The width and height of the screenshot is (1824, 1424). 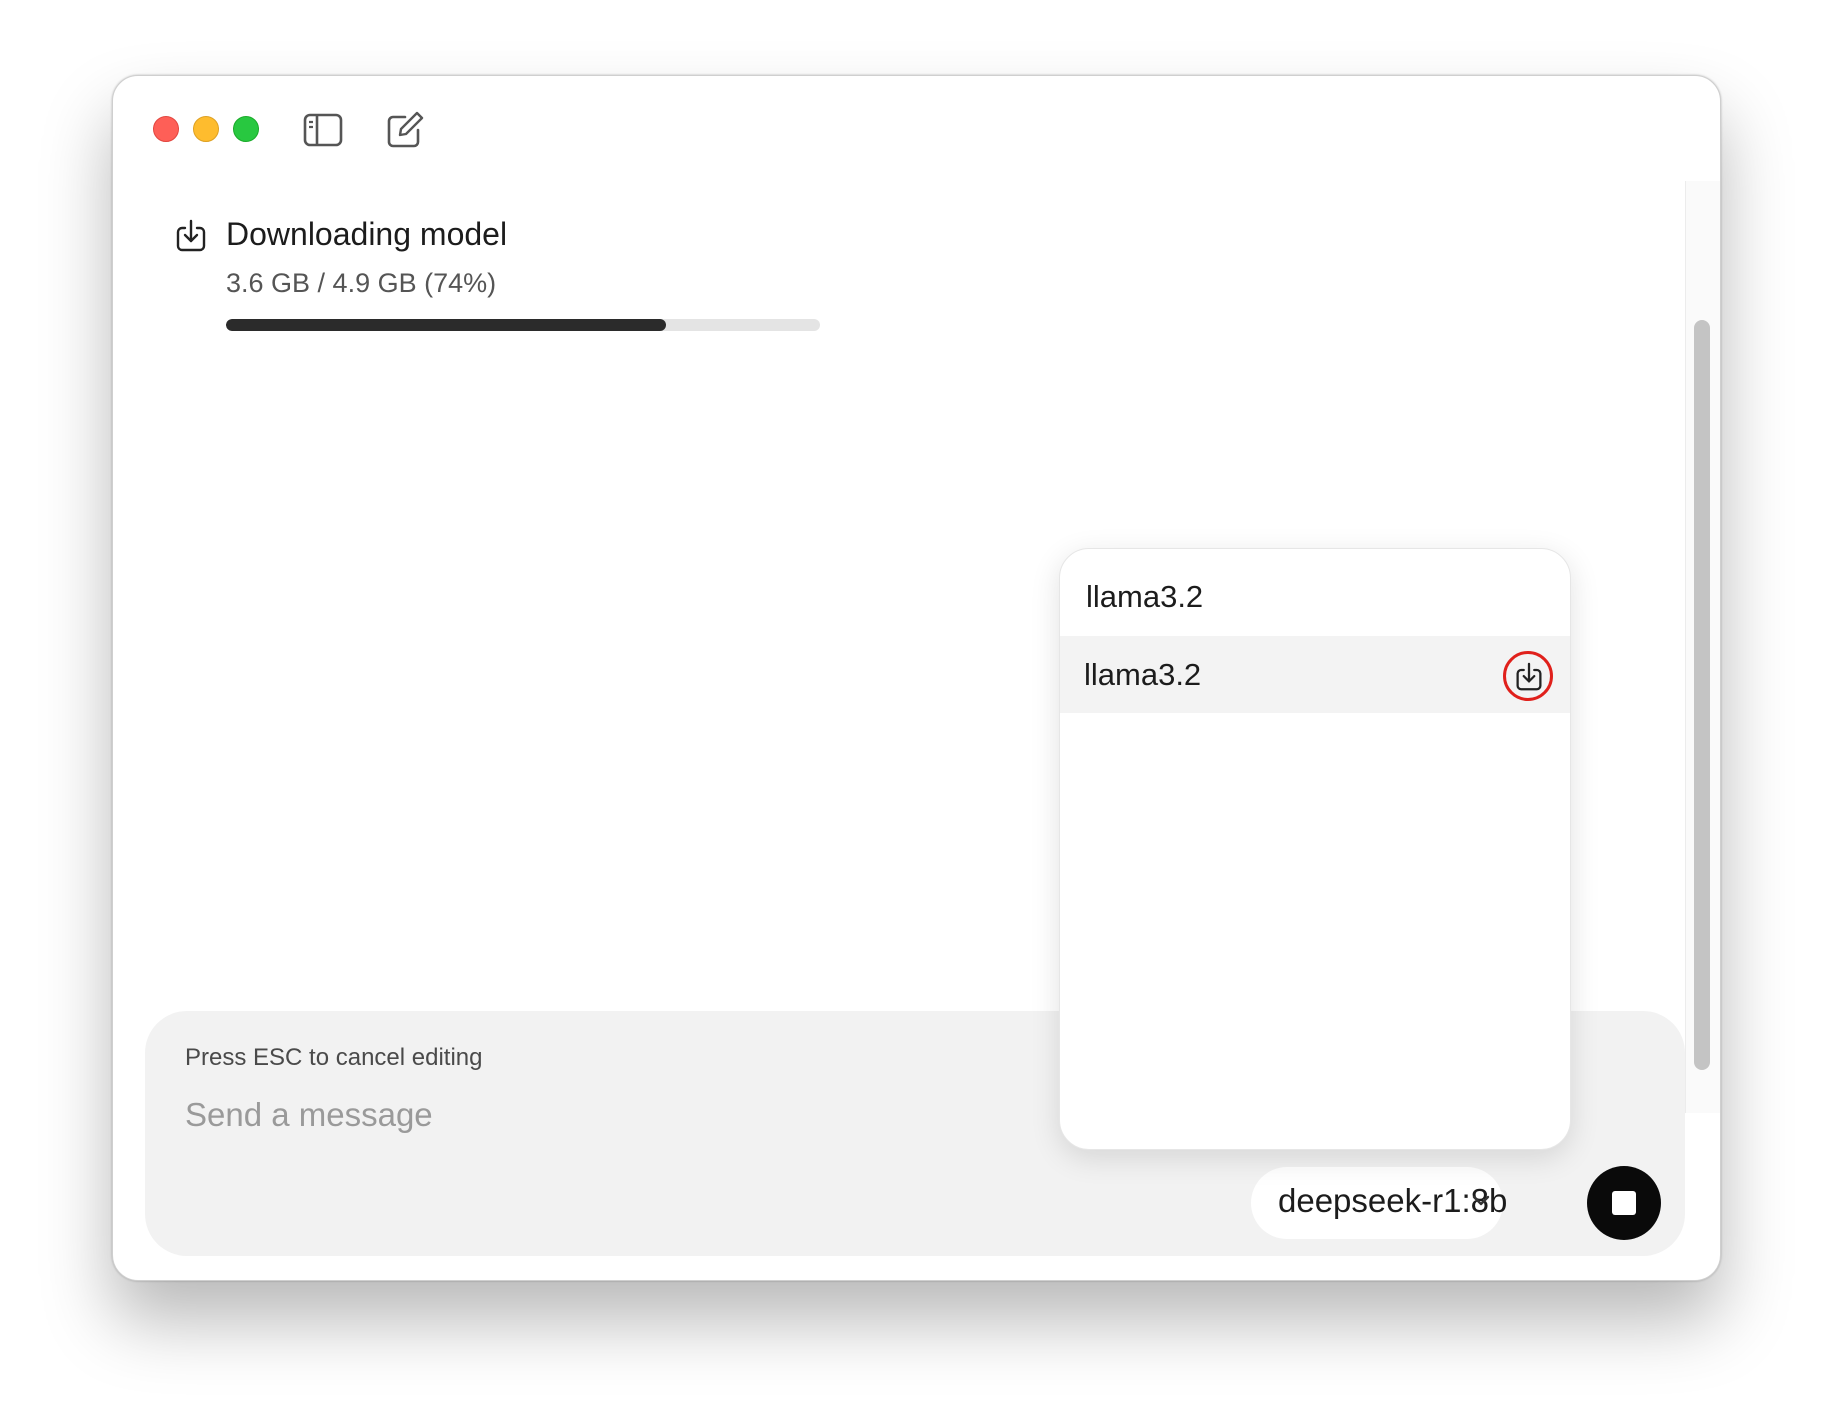 I want to click on stop-icon, so click(x=1624, y=1203).